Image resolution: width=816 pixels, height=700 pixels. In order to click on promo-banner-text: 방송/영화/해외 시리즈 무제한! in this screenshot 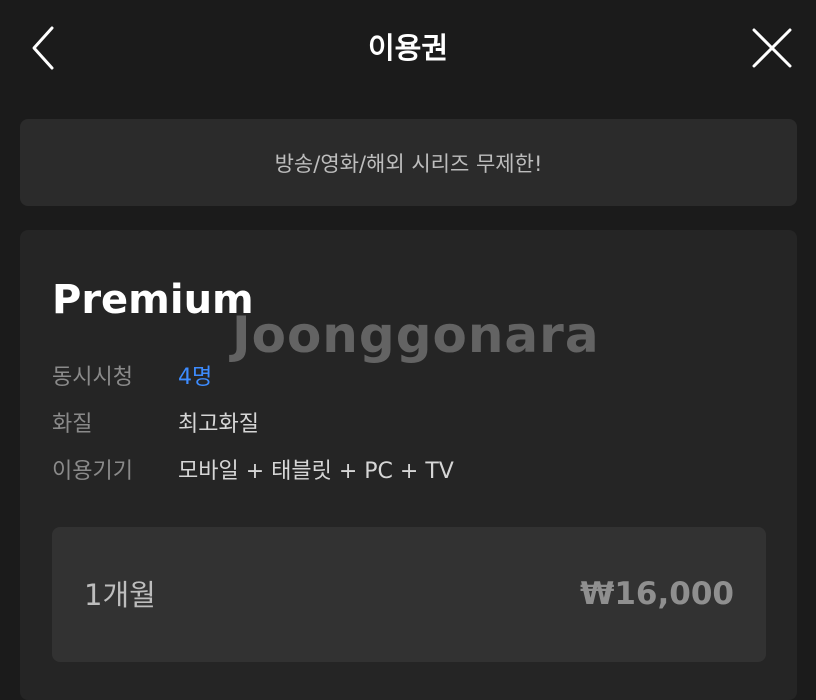, I will do `click(408, 163)`.